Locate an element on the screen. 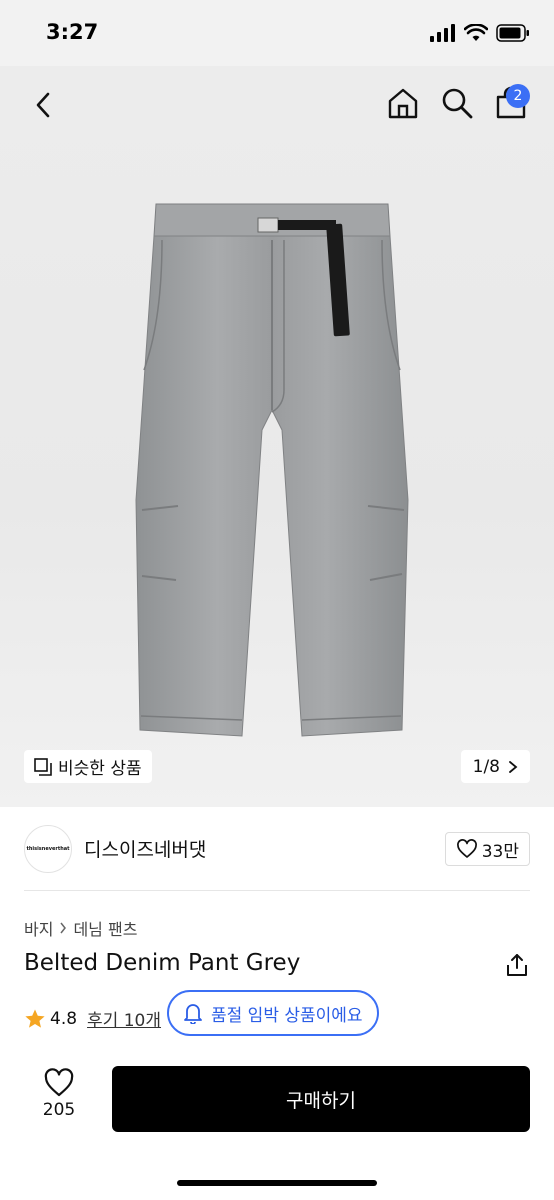 The height and width of the screenshot is (1200, 554). home-icon is located at coordinates (403, 103).